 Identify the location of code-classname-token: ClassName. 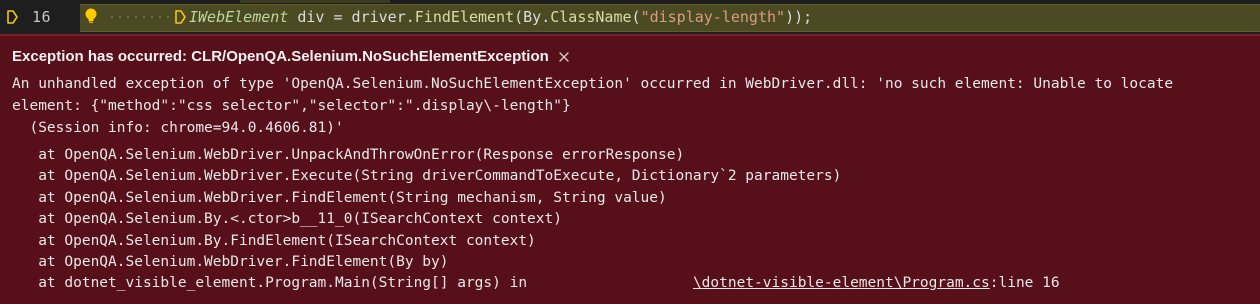
(591, 17).